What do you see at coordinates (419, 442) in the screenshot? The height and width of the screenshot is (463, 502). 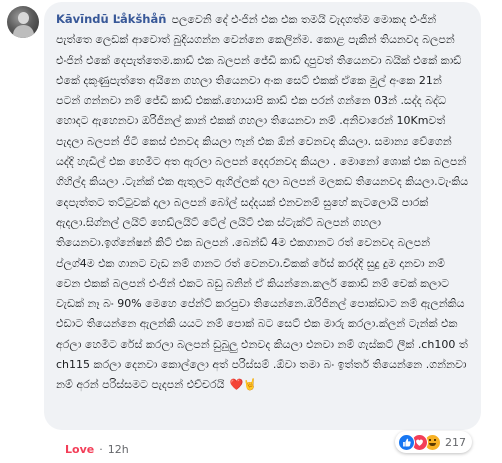 I see `heart-icon` at bounding box center [419, 442].